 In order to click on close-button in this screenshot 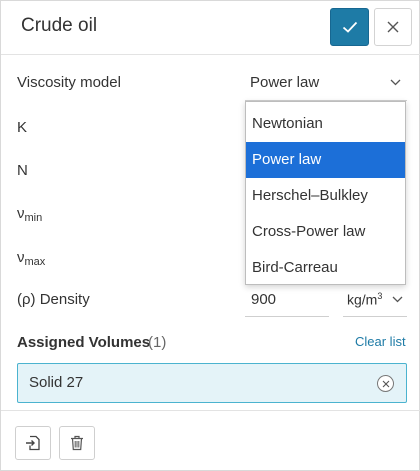, I will do `click(393, 27)`.